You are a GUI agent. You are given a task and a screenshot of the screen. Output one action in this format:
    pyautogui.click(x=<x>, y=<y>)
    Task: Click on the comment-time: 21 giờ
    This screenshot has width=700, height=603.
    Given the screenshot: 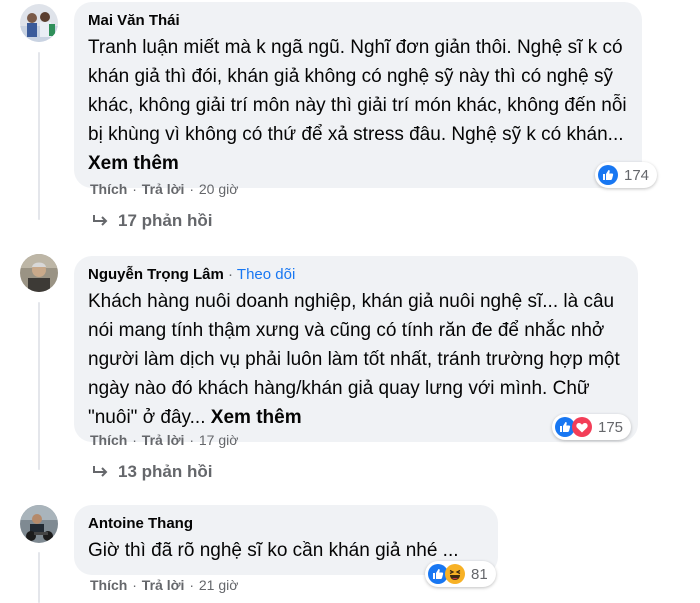 What is the action you would take?
    pyautogui.click(x=219, y=585)
    